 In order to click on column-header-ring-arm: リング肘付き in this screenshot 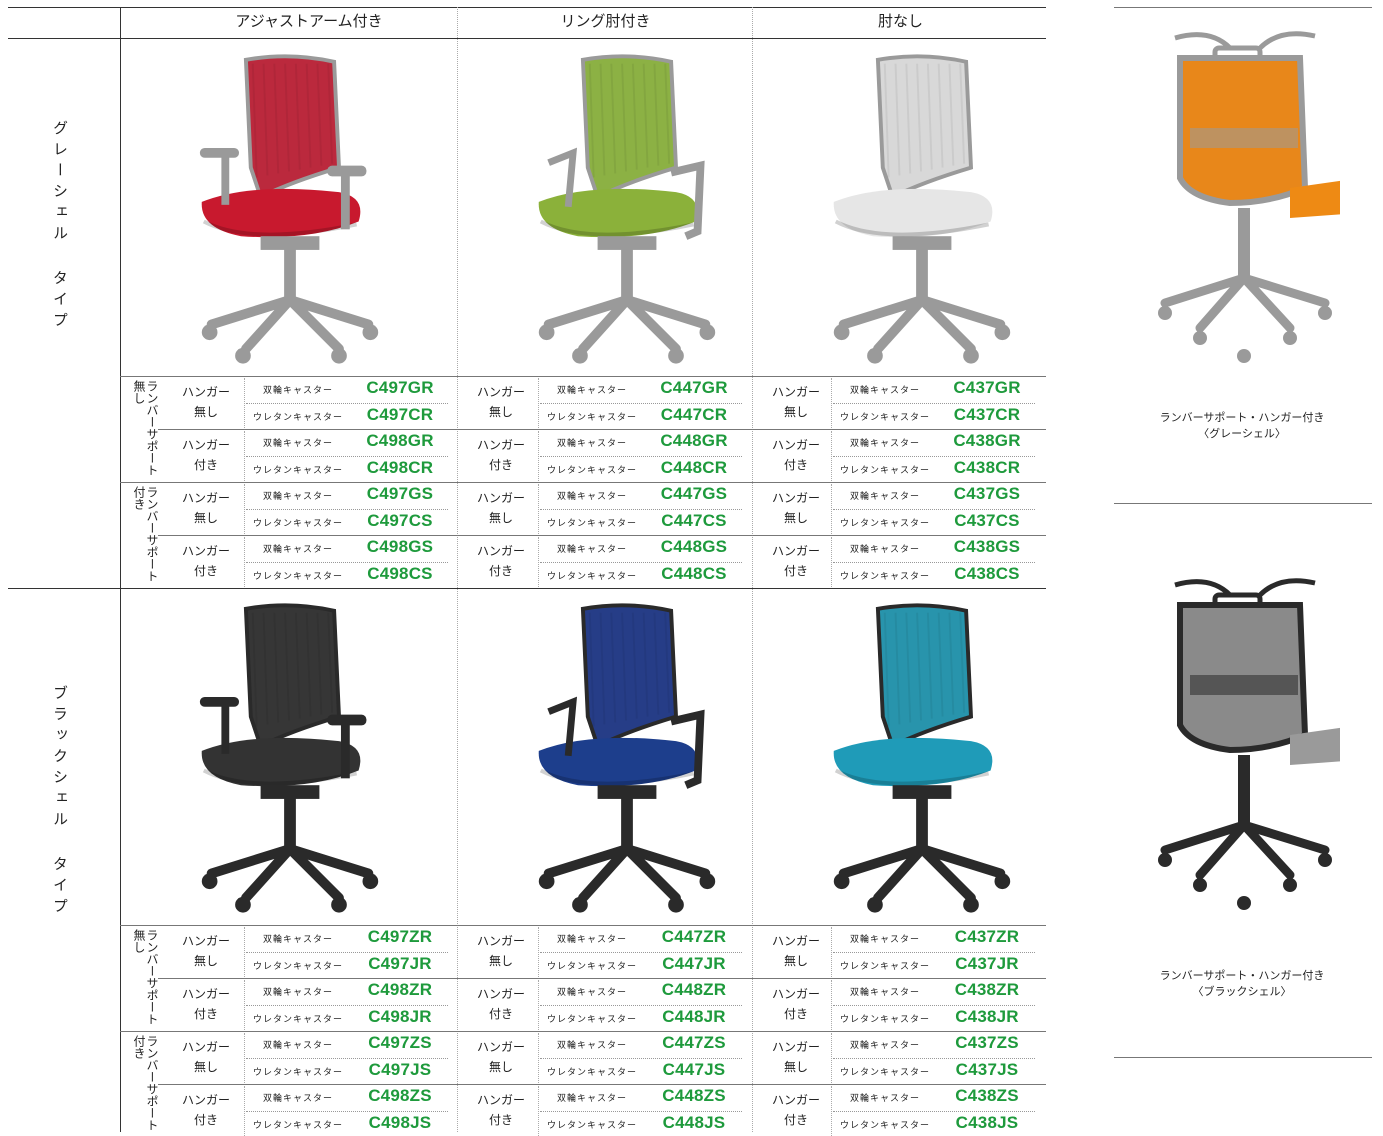, I will do `click(605, 21)`.